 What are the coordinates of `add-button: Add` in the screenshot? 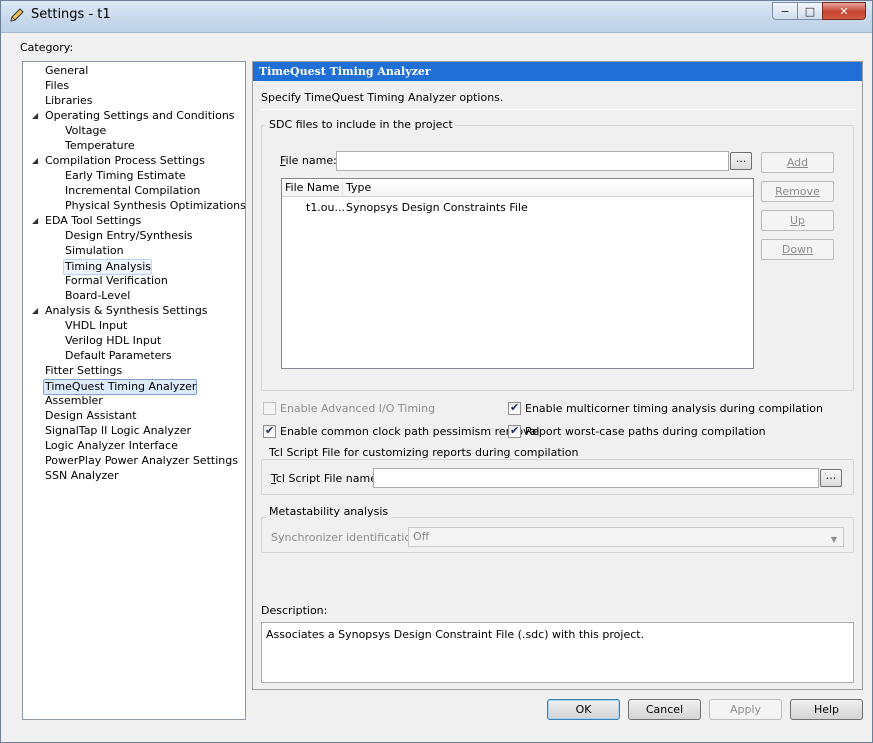 It's located at (797, 162).